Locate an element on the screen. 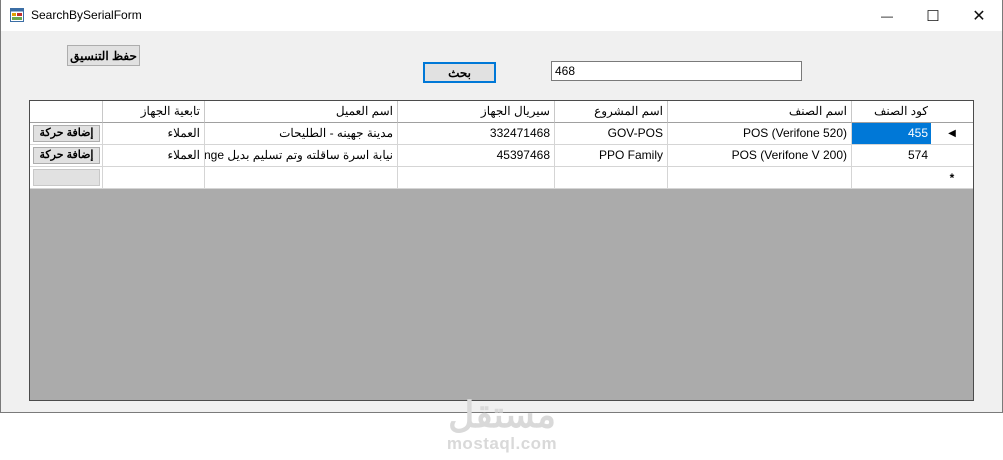  column-header-code: كود الصنف is located at coordinates (892, 112).